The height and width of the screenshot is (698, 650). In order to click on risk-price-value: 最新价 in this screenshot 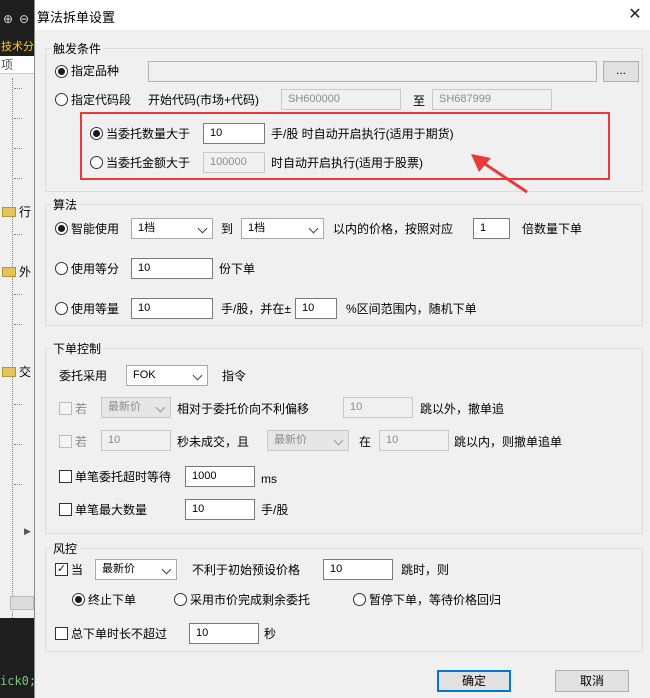, I will do `click(118, 569)`.